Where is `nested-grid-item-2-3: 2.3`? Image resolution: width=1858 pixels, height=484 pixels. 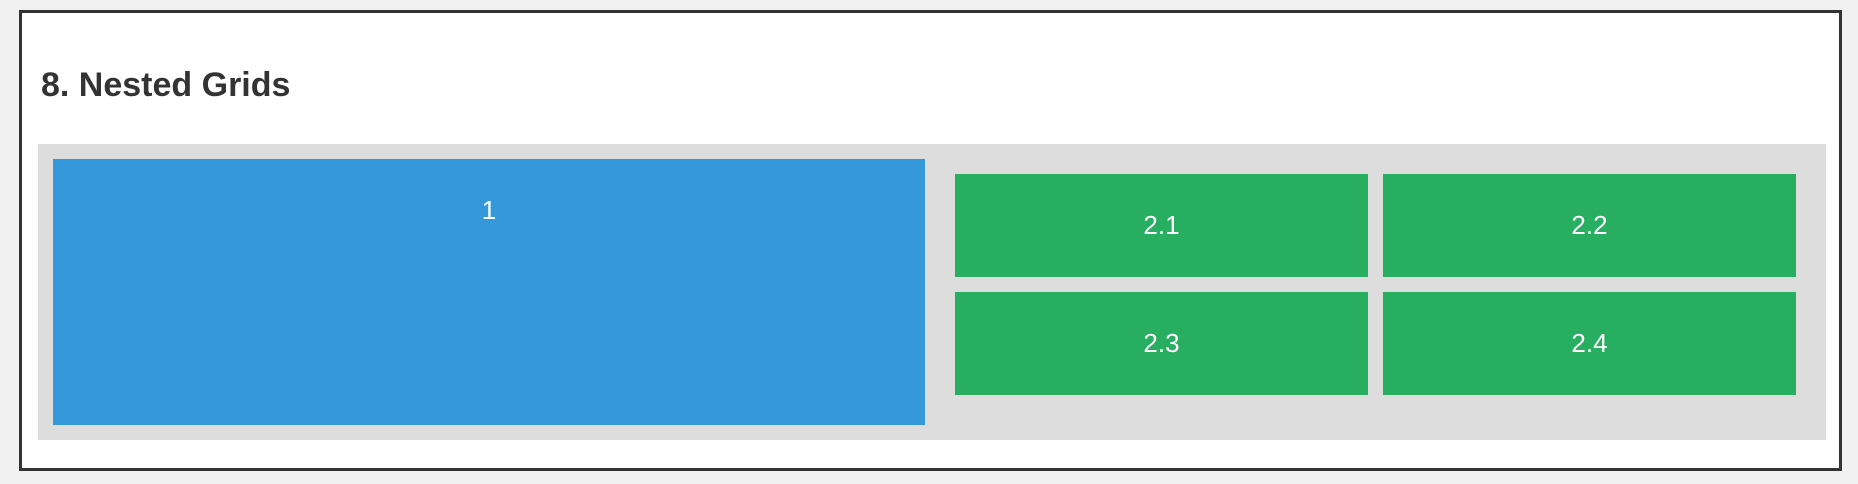
nested-grid-item-2-3: 2.3 is located at coordinates (1161, 343).